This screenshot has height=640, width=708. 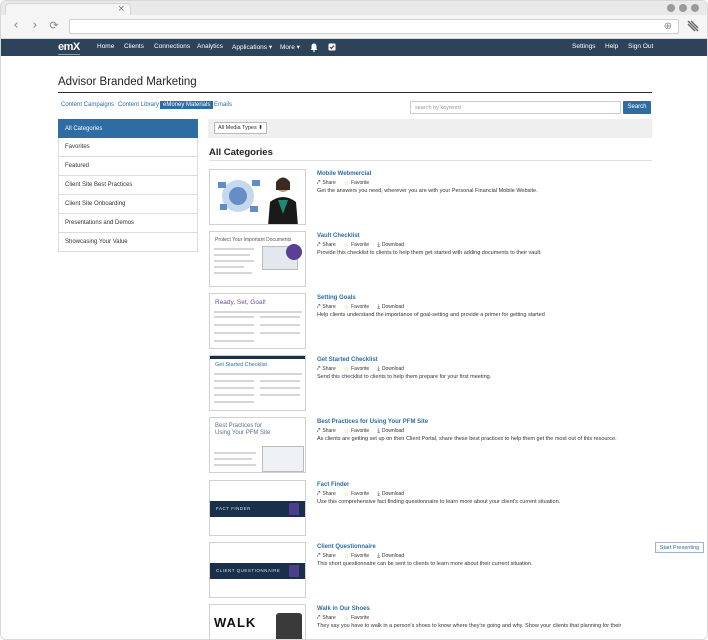 I want to click on thumbnail-client-questionnaire: CLIENT QUESTIONNAIRE, so click(x=257, y=570).